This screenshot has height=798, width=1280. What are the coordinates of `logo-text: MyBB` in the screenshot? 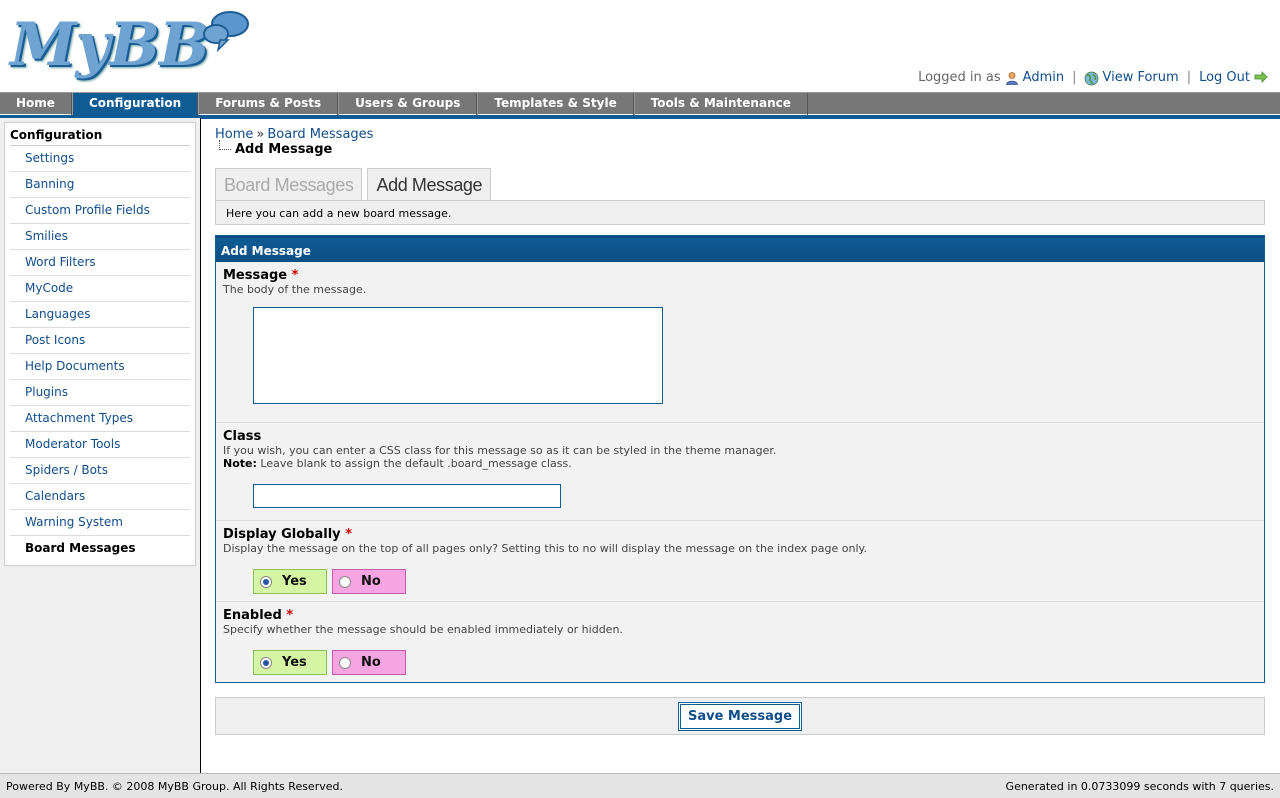 It's located at (110, 45).